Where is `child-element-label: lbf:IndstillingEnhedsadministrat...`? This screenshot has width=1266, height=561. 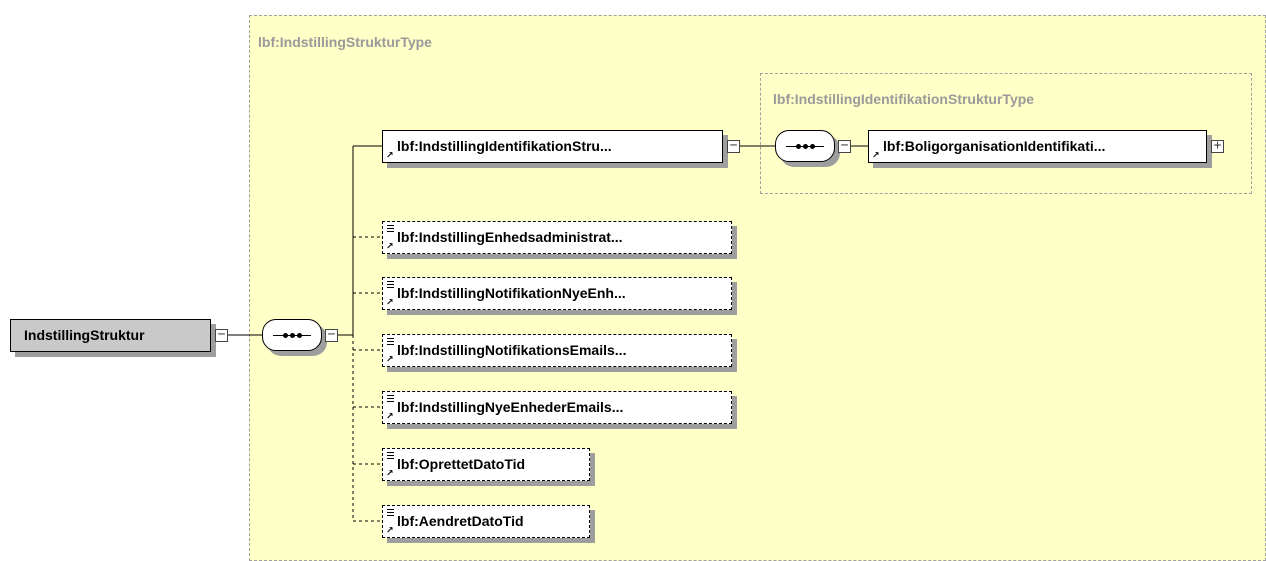
child-element-label: lbf:IndstillingEnhedsadministrat... is located at coordinates (510, 237).